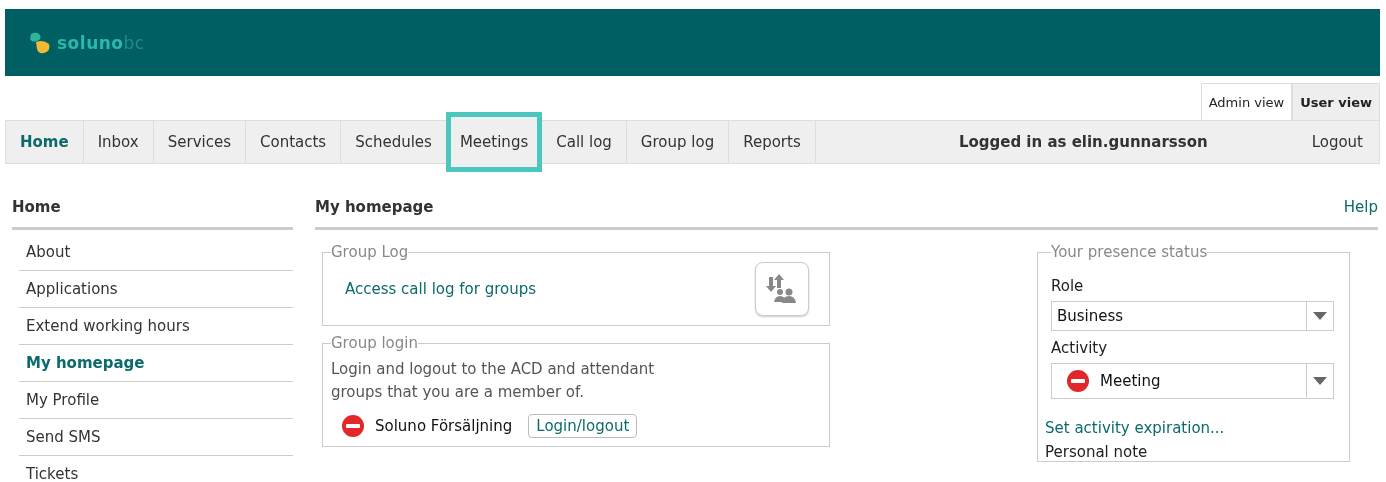 The height and width of the screenshot is (482, 1386). Describe the element at coordinates (199, 142) in the screenshot. I see `nav-tab: Services` at that location.